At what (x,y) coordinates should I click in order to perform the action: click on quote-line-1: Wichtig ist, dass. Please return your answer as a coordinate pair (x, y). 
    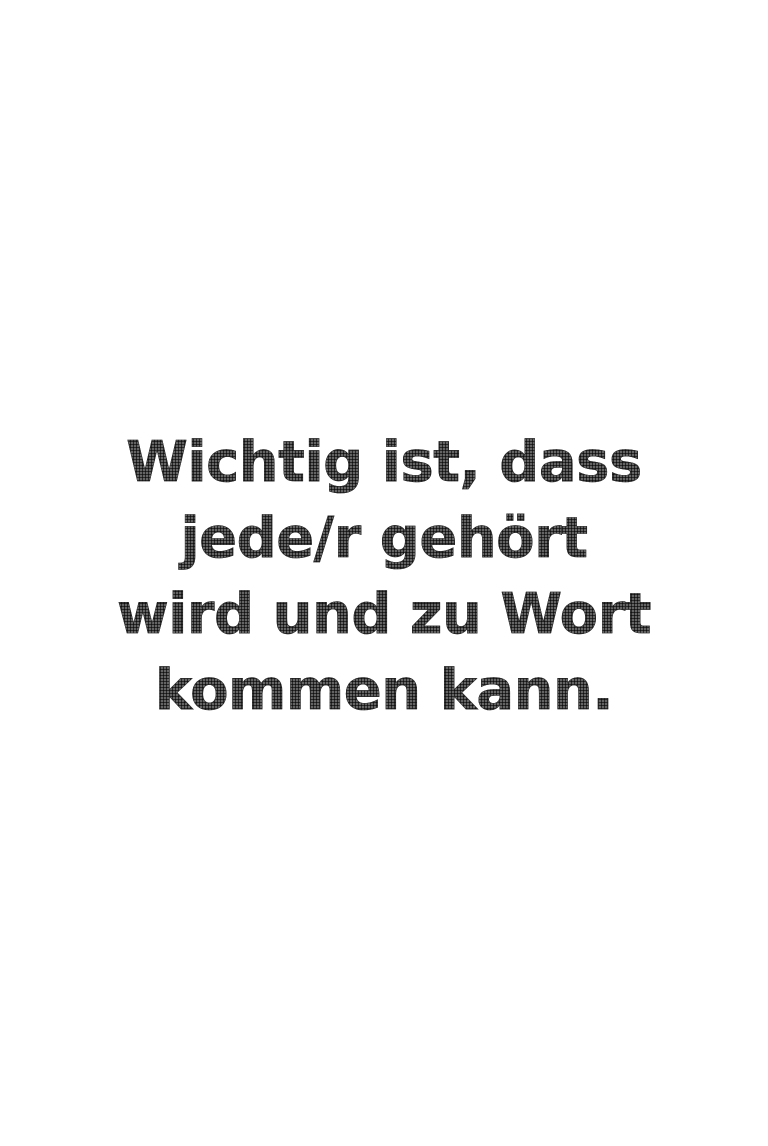
    Looking at the image, I should click on (384, 463).